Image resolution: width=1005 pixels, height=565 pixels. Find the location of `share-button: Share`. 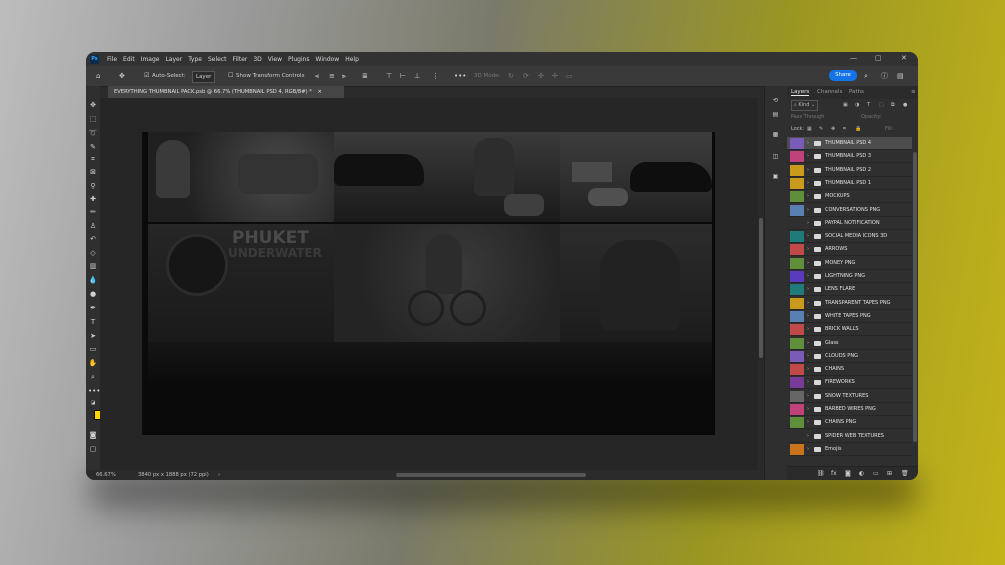

share-button: Share is located at coordinates (843, 75).